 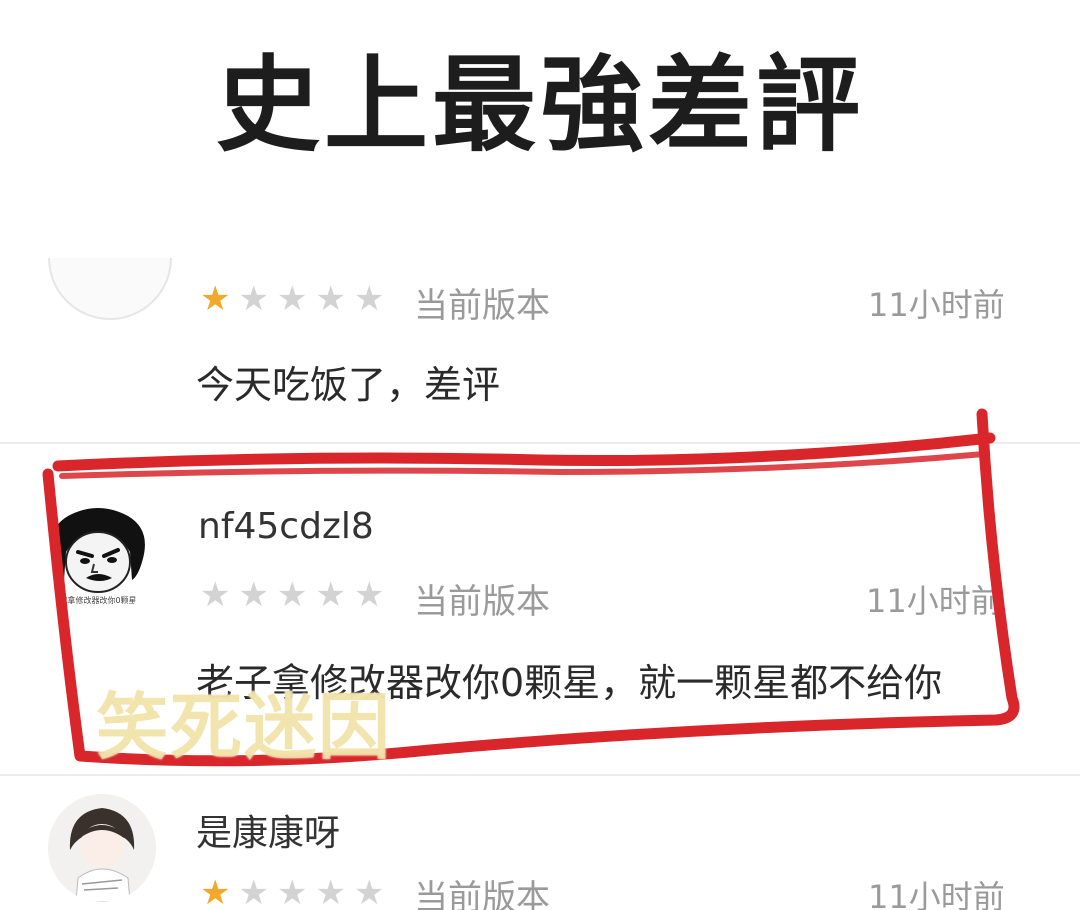 What do you see at coordinates (348, 385) in the screenshot?
I see `review-comment: 今天吃饭了，差评` at bounding box center [348, 385].